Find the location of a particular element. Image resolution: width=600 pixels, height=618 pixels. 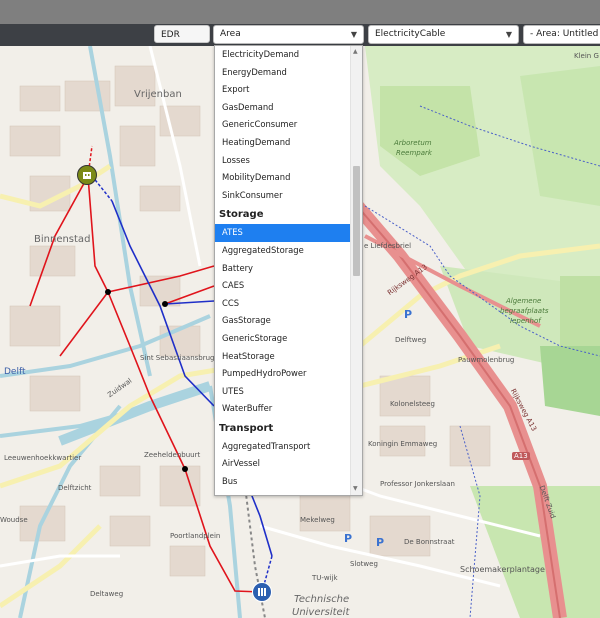

map-label-leeuwenhoekkwartier: Leeuwenhoekkwartier is located at coordinates (43, 458).